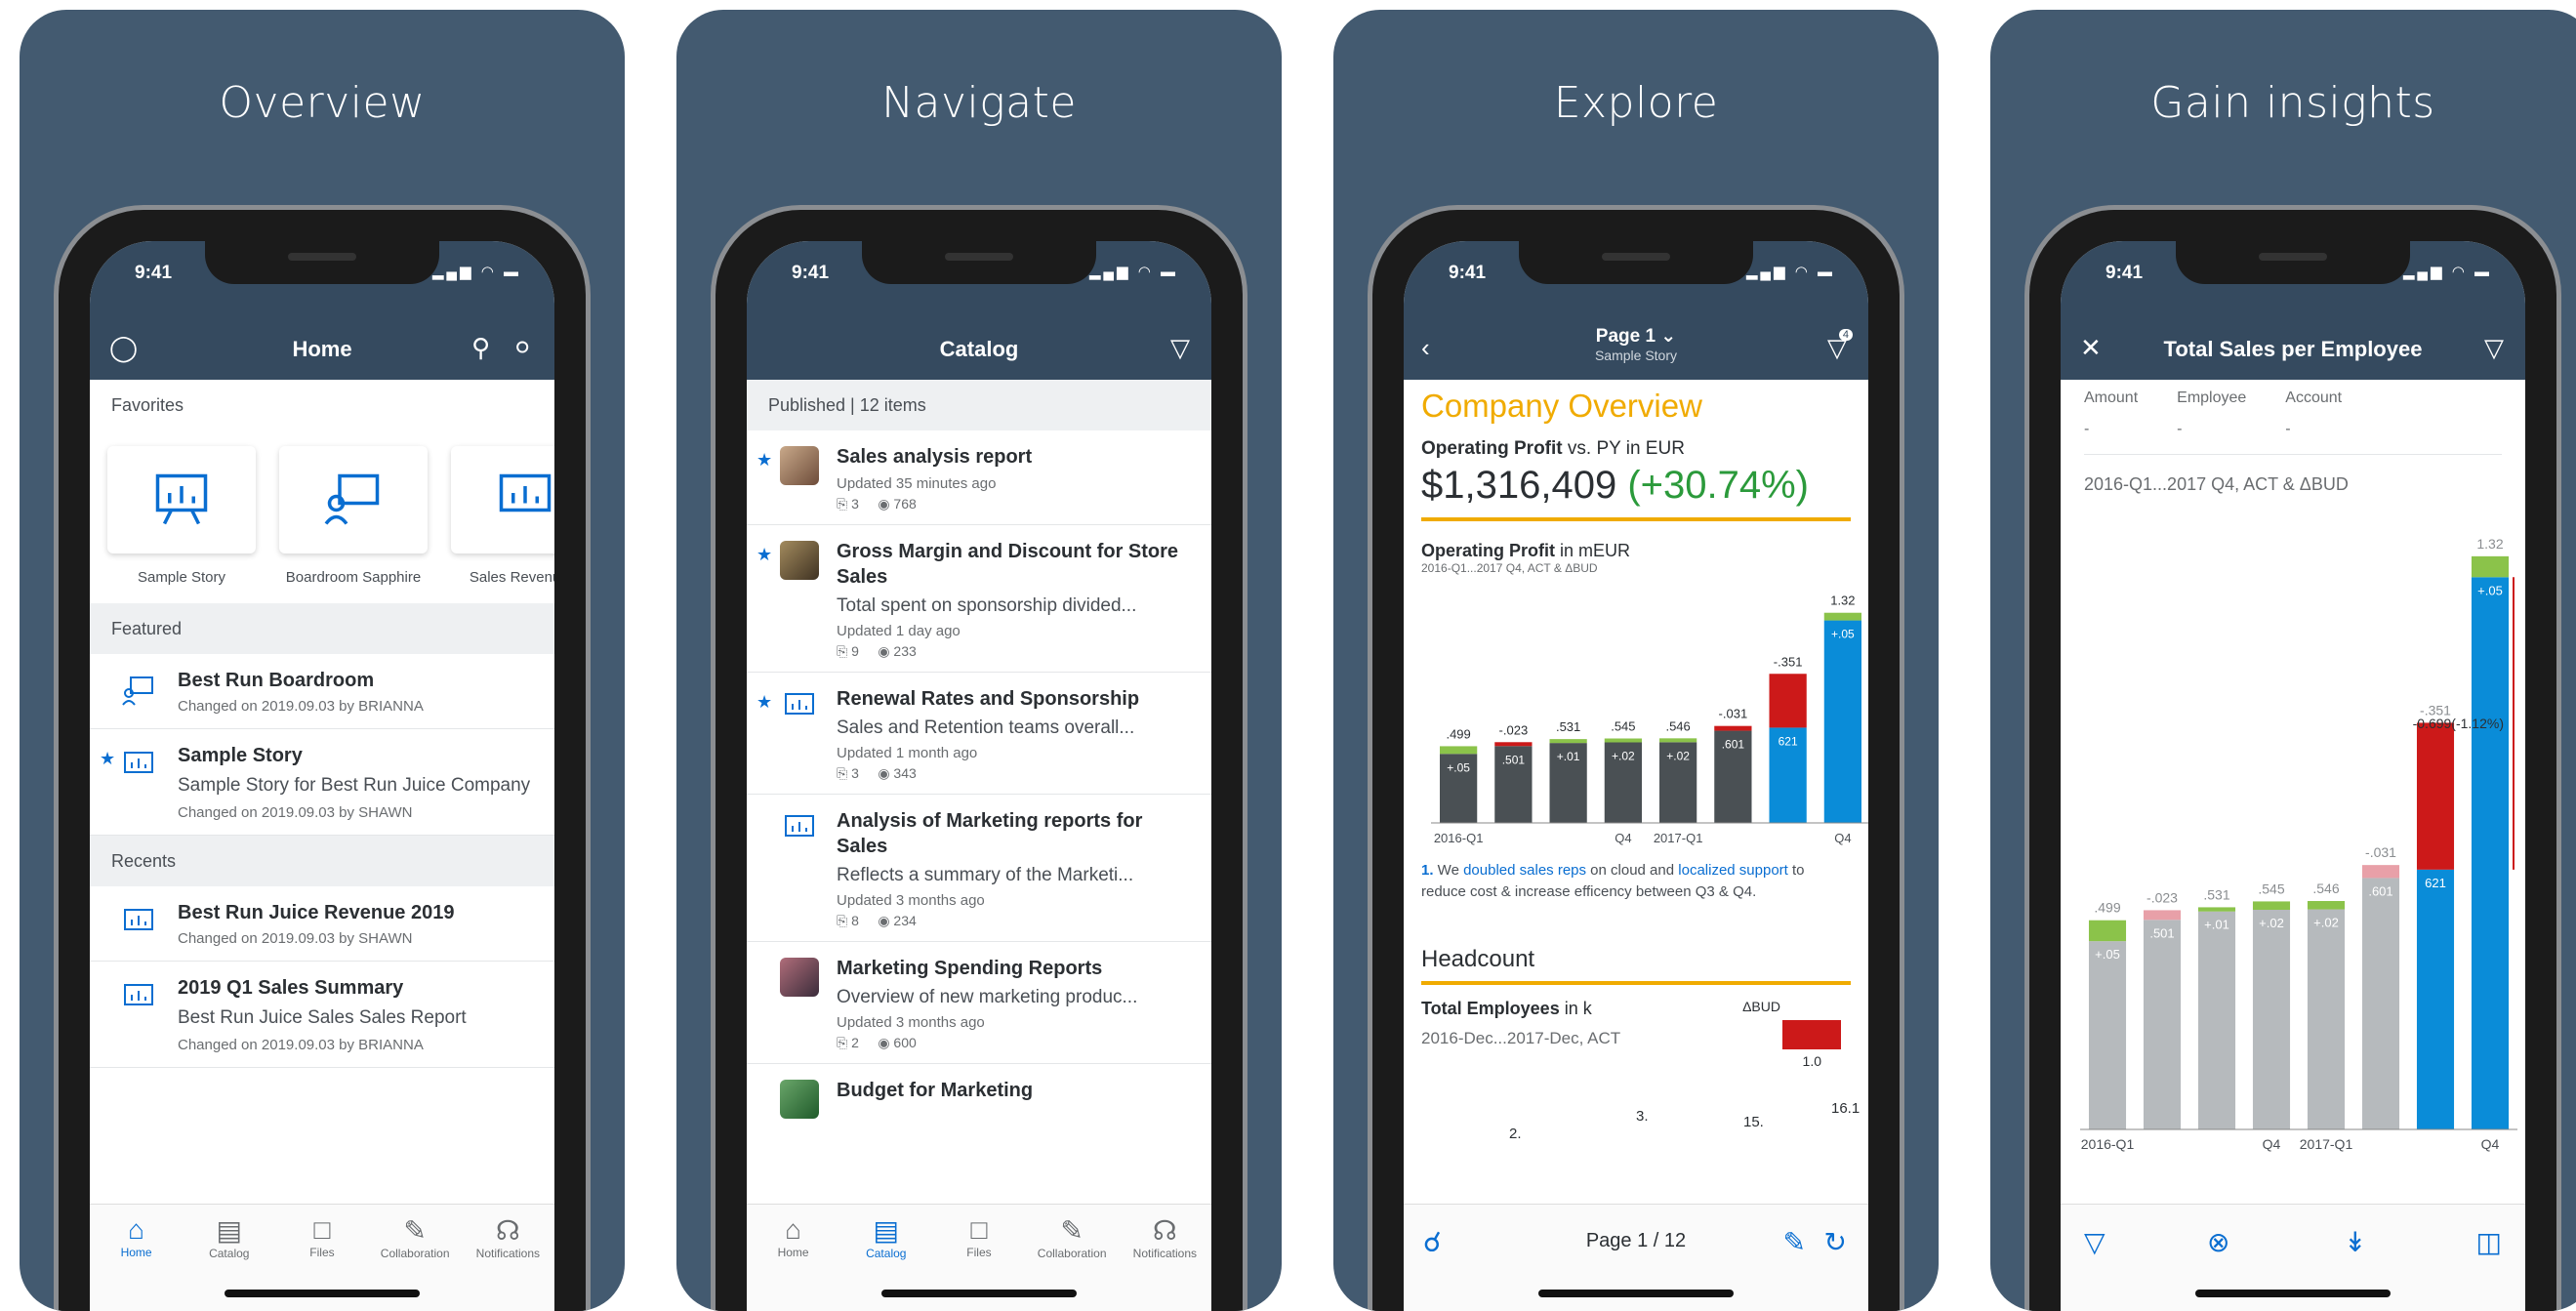  Describe the element at coordinates (1561, 406) in the screenshot. I see `section-title: Company Overview` at that location.